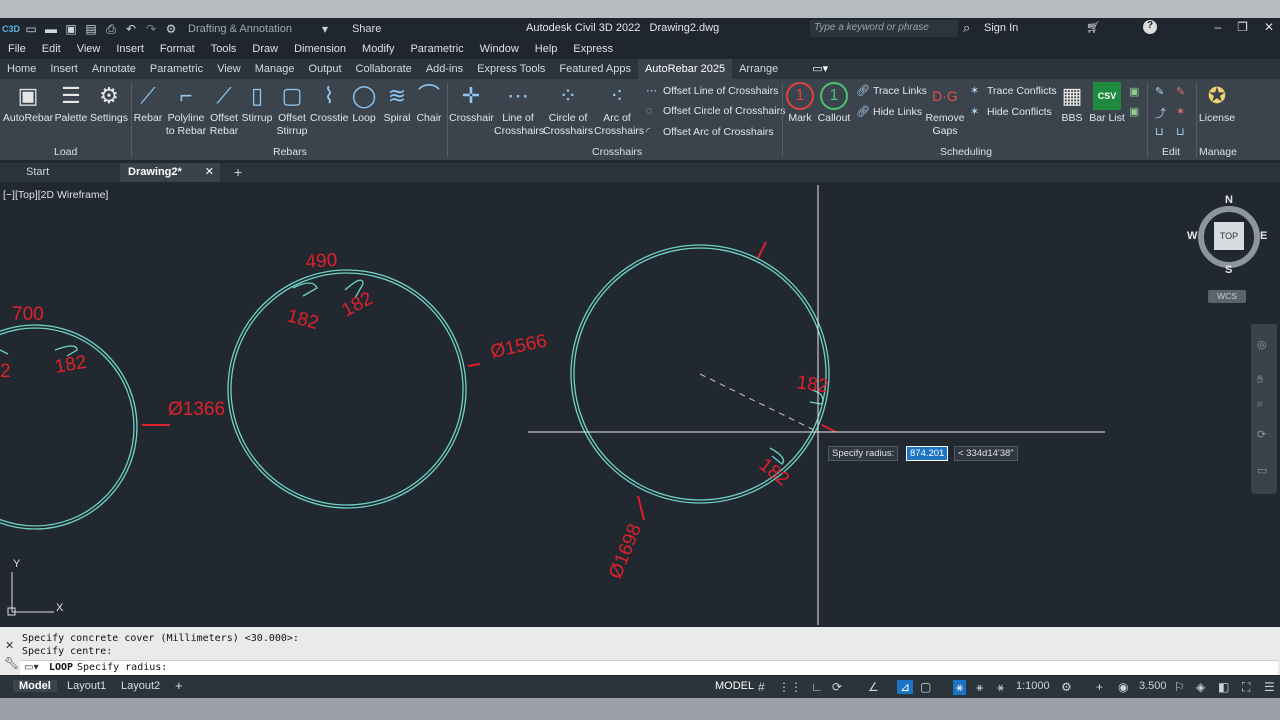  What do you see at coordinates (685, 69) in the screenshot?
I see `tab-autorebar: AutoRebar 2025` at bounding box center [685, 69].